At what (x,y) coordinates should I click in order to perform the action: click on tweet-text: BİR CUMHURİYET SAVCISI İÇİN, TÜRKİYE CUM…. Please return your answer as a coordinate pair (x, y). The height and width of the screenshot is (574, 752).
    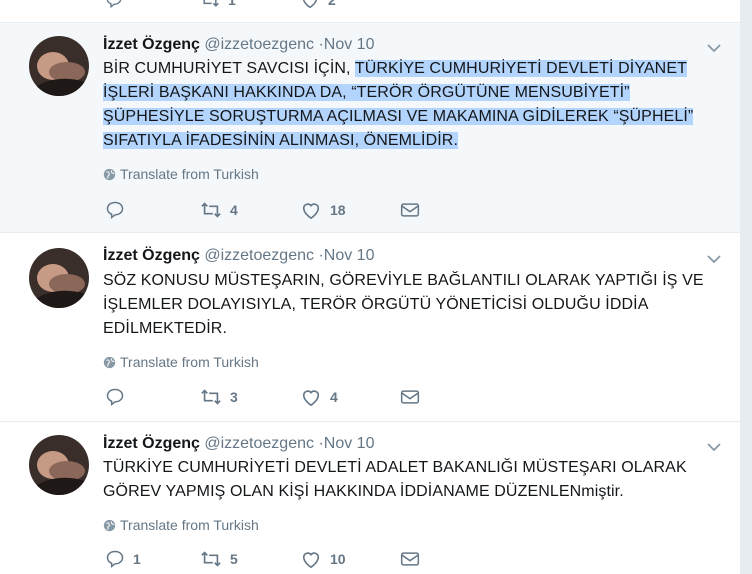
    Looking at the image, I should click on (418, 105).